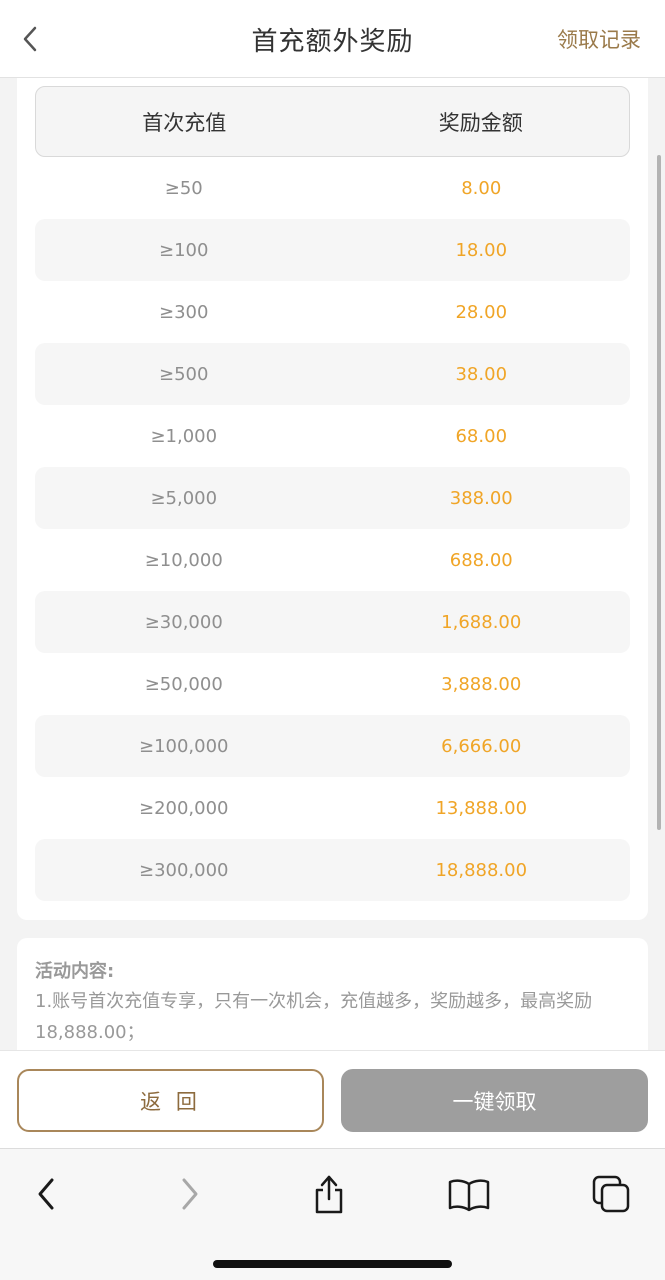  I want to click on book-icon, so click(469, 1195).